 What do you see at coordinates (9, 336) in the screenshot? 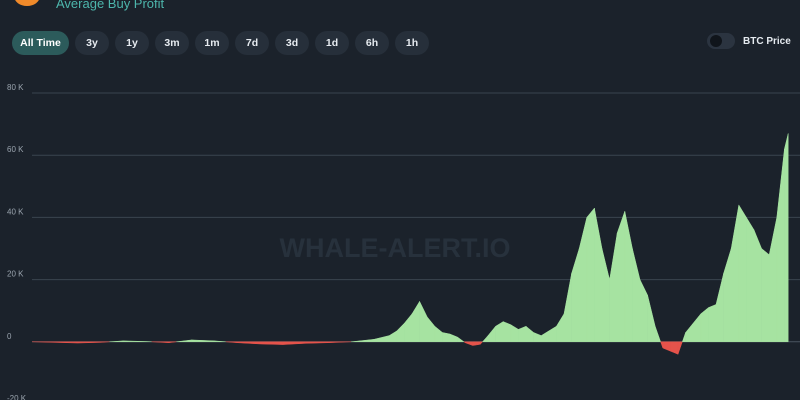
I see `y-tick-label: 0` at bounding box center [9, 336].